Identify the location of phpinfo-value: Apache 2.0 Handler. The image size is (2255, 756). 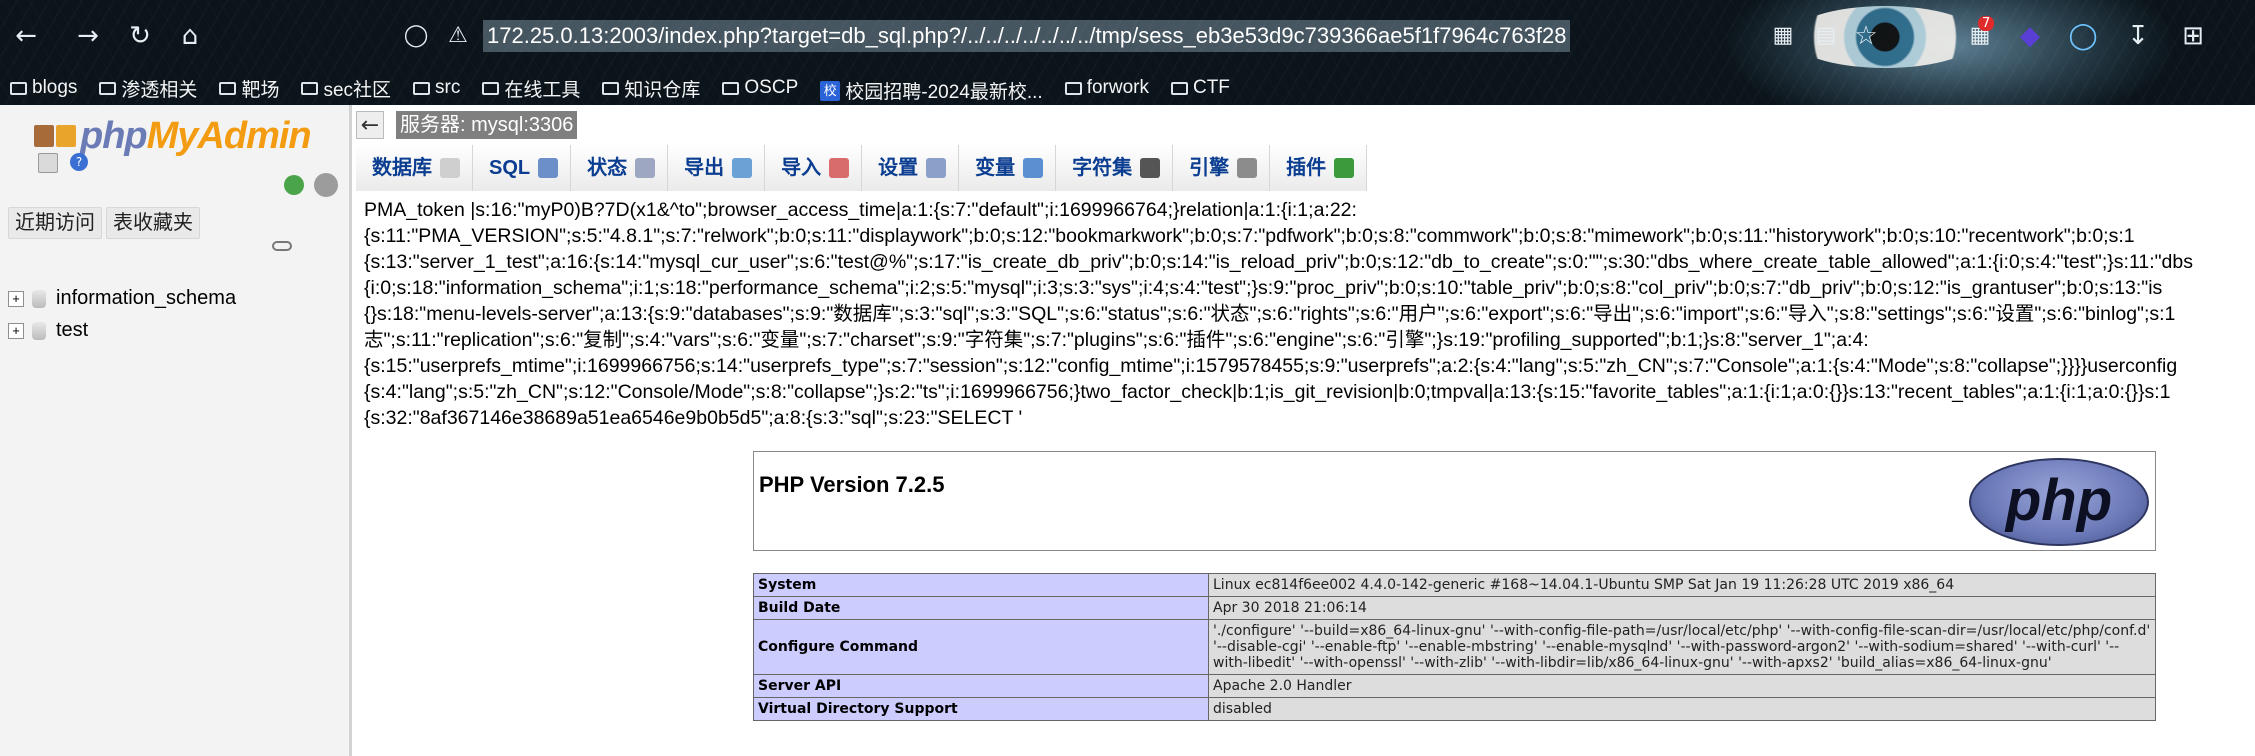
(1682, 686).